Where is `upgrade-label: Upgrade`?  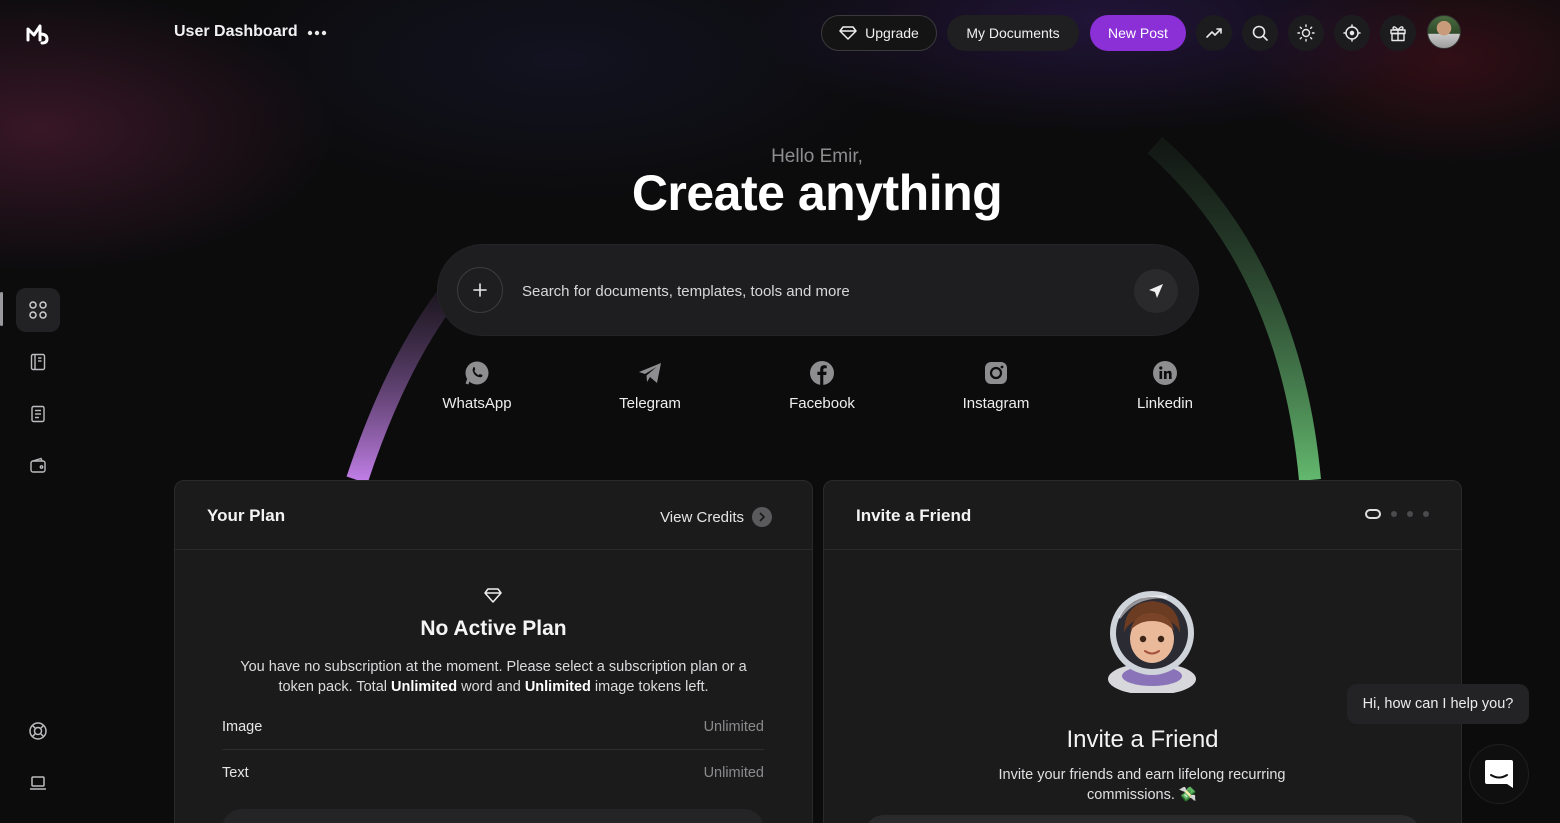
upgrade-label: Upgrade is located at coordinates (892, 33).